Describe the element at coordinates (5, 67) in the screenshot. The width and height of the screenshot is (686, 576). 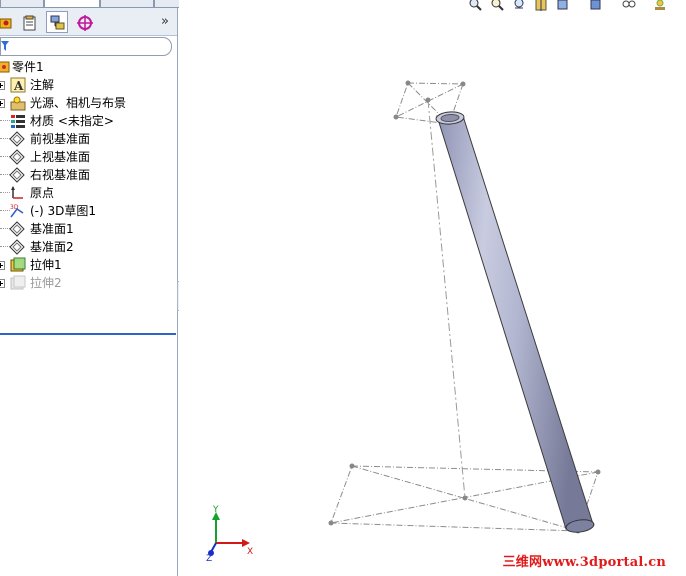
I see `part-icon` at that location.